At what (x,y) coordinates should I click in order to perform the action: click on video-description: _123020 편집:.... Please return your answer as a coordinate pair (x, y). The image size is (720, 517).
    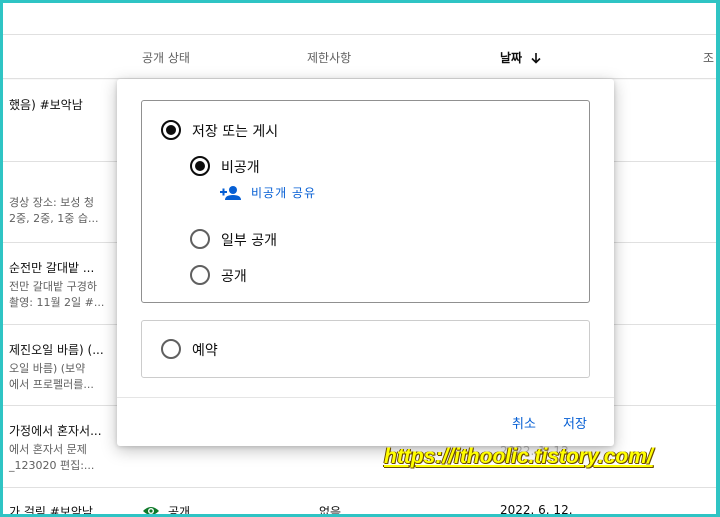
    Looking at the image, I should click on (52, 465).